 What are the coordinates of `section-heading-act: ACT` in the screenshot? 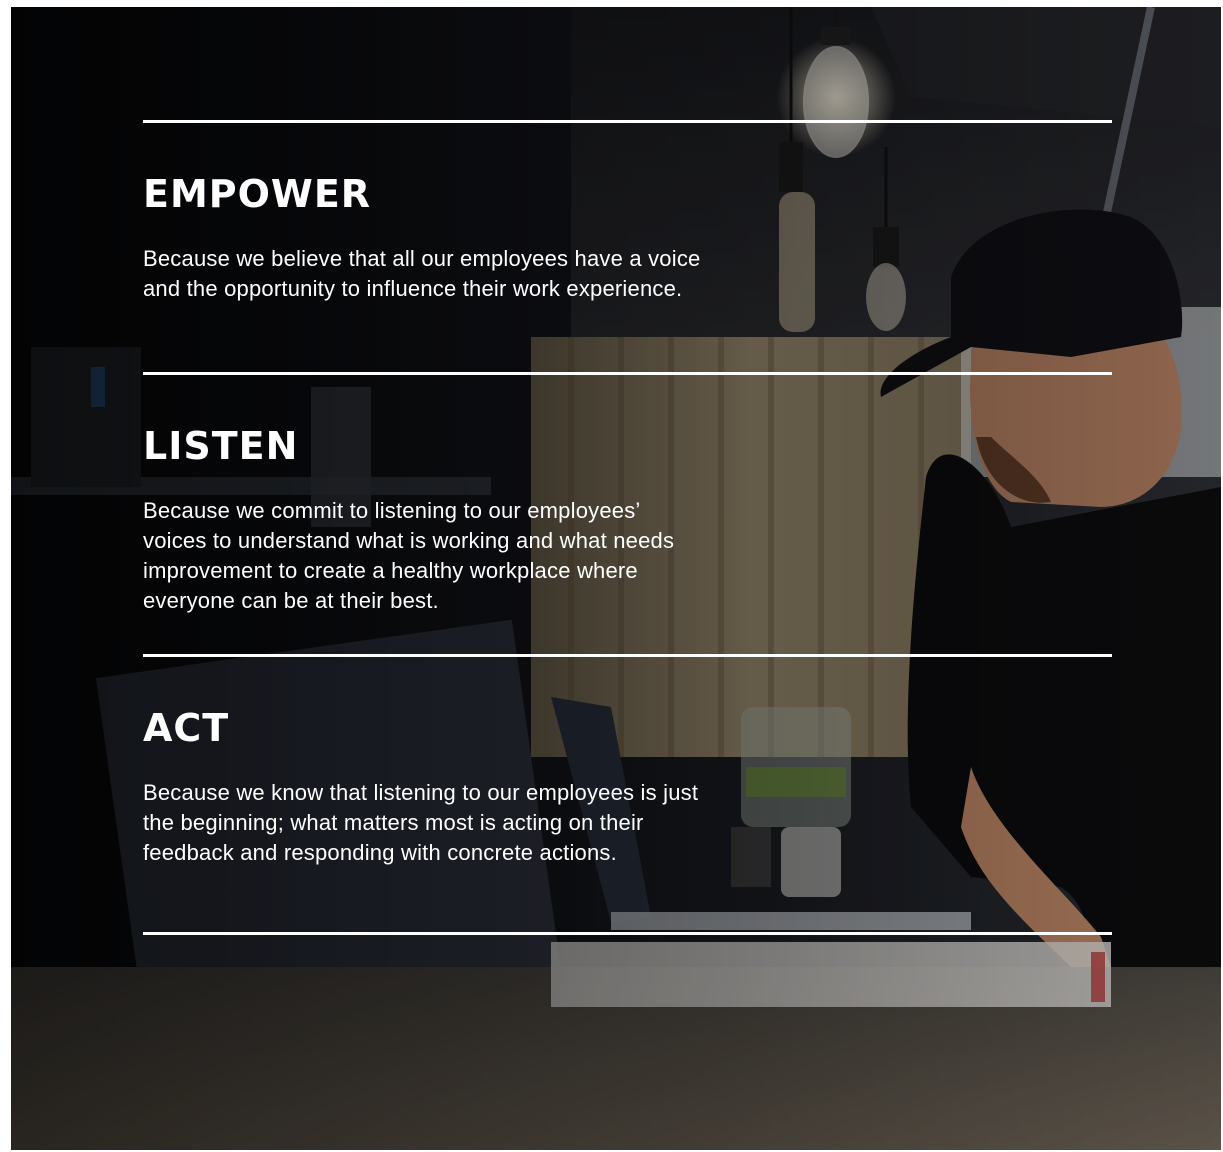 It's located at (186, 728).